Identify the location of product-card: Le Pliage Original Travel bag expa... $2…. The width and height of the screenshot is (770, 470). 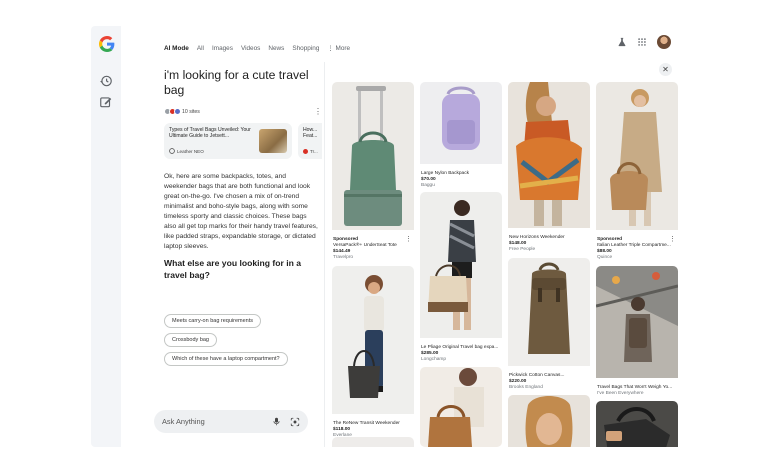
(461, 277).